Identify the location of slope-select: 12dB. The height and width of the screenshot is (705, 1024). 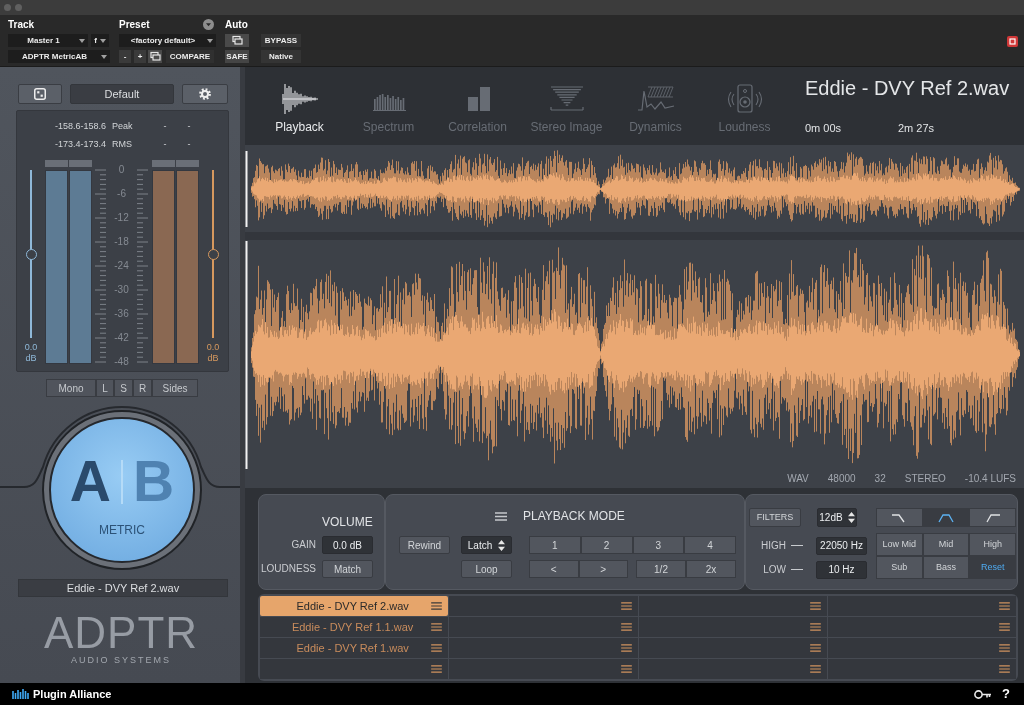
(837, 517).